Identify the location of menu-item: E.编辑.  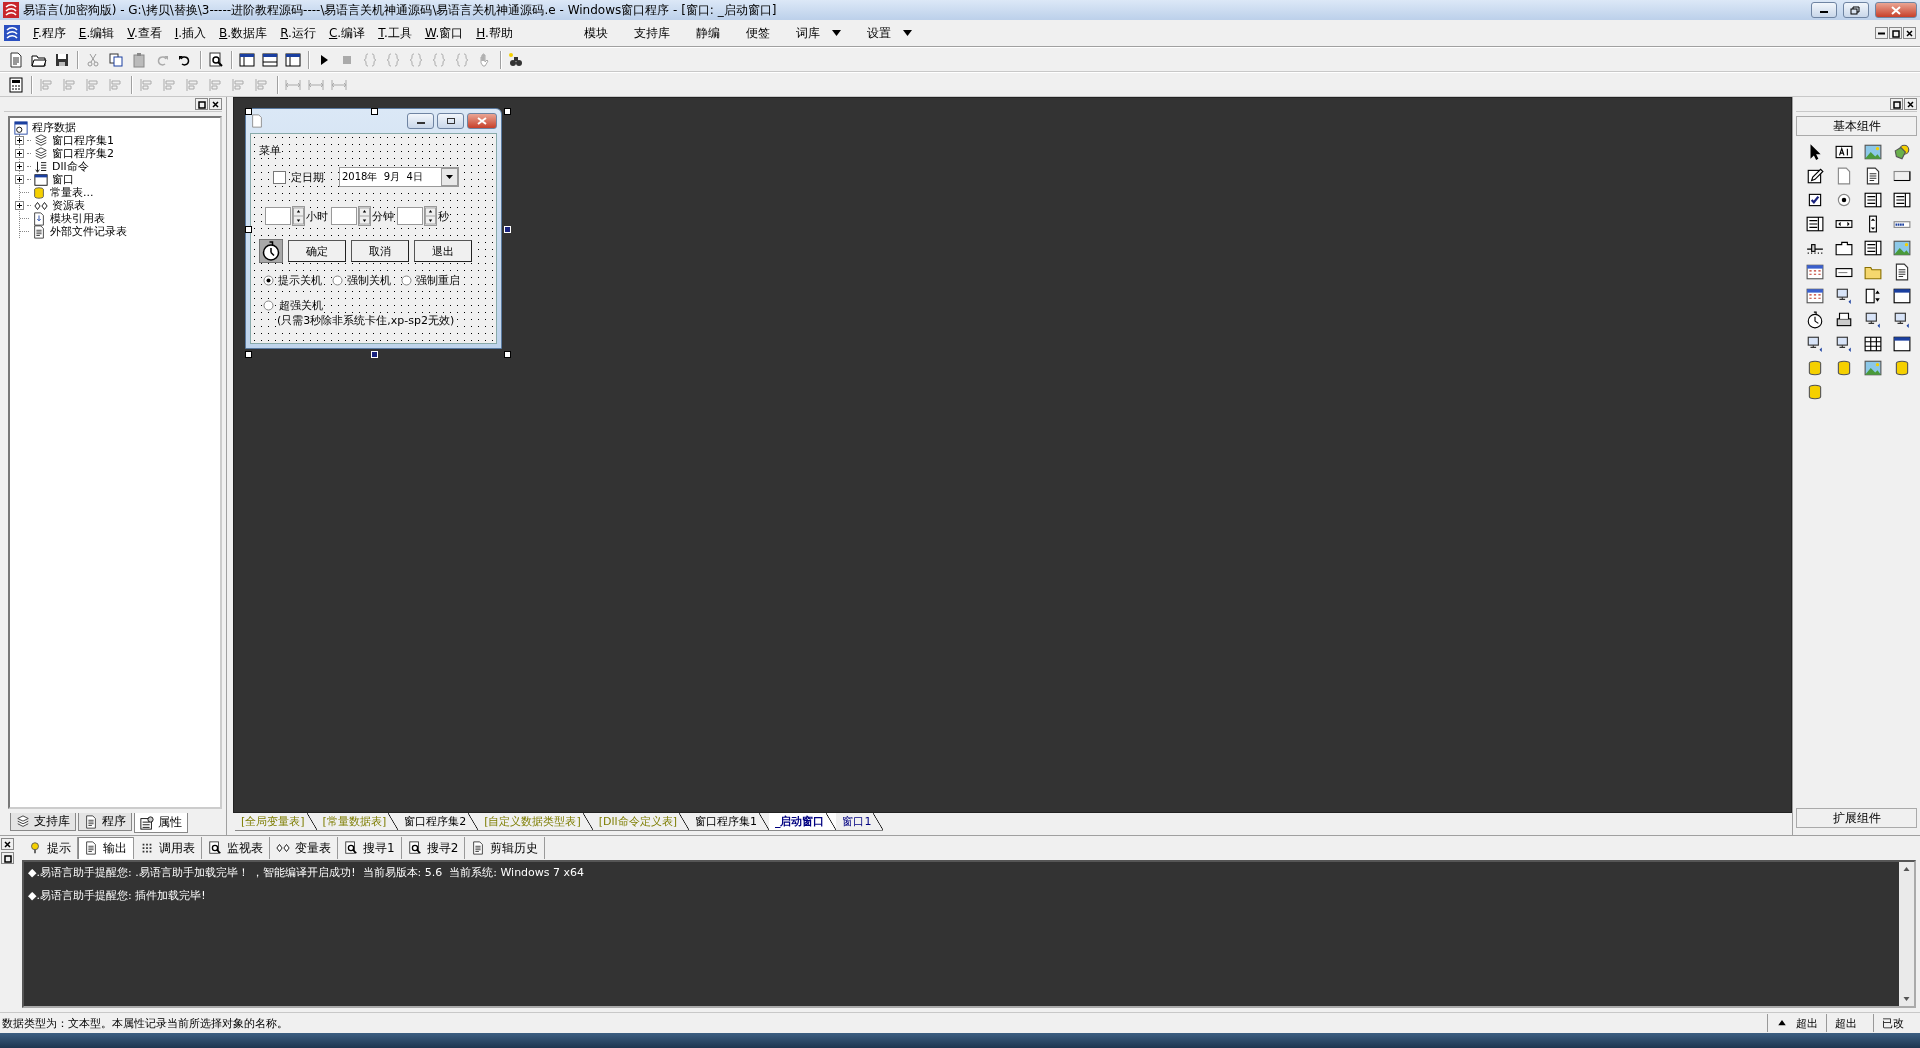
(96, 33).